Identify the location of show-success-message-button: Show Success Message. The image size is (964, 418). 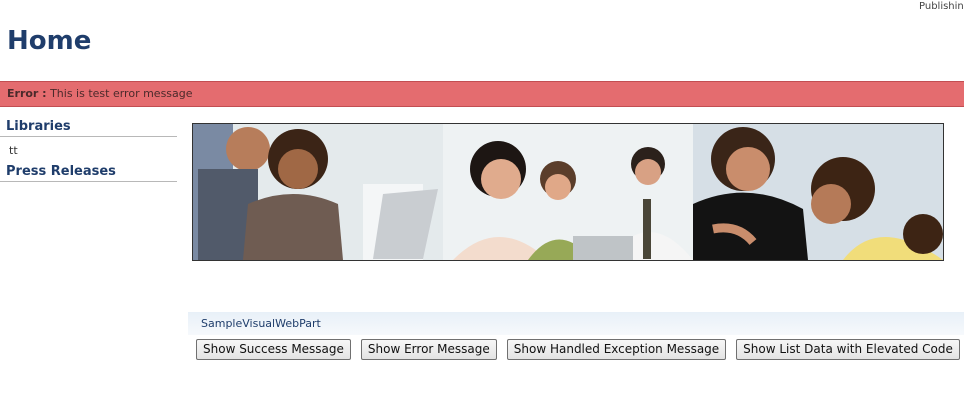
(273, 349).